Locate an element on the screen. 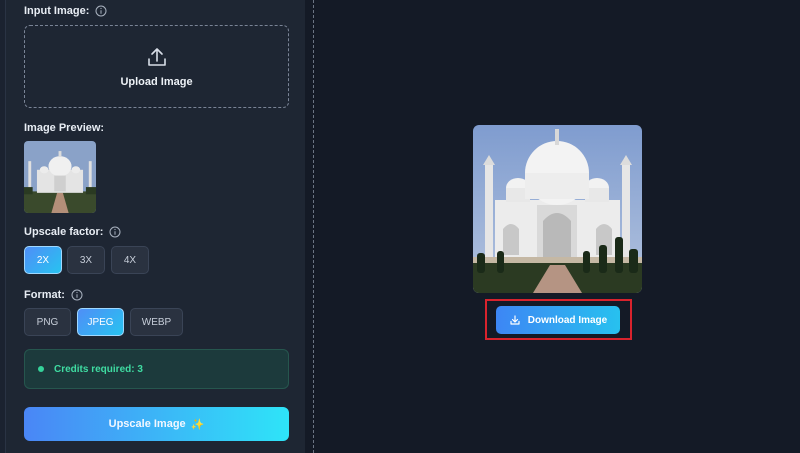 Image resolution: width=800 pixels, height=453 pixels. upscale-factor-label: Upscale factor: is located at coordinates (72, 232).